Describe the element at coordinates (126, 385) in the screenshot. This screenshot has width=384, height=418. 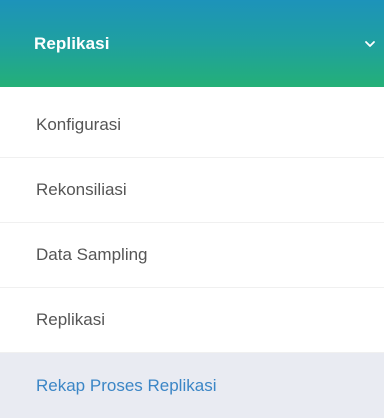
I see `submenu-item-label: Rekap Proses Replikasi` at that location.